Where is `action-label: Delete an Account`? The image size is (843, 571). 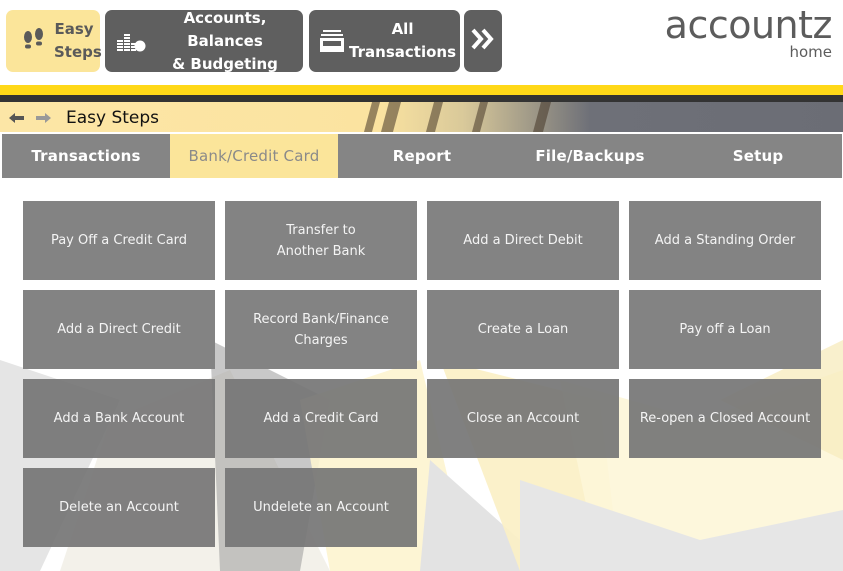
action-label: Delete an Account is located at coordinates (119, 507).